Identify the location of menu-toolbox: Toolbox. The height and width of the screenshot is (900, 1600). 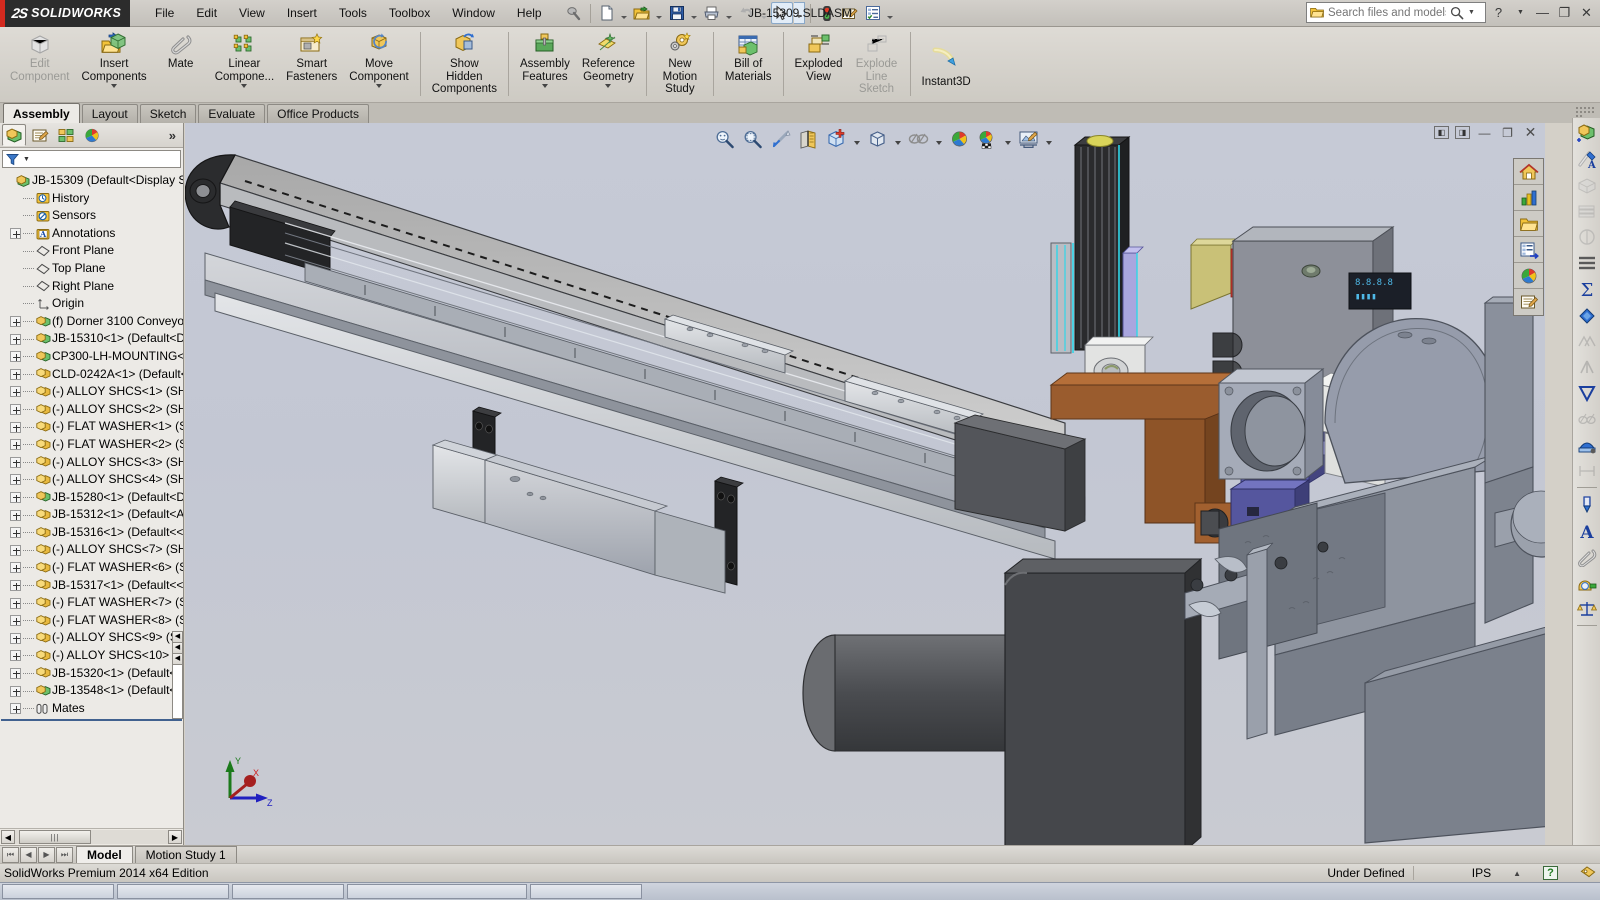
(409, 13).